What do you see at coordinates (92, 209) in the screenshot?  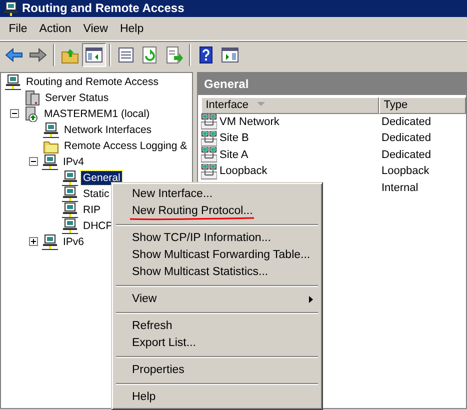 I see `tree-item: RIP` at bounding box center [92, 209].